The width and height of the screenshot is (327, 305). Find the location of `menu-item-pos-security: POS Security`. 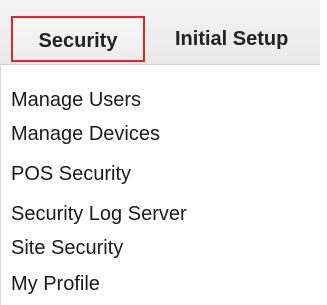

menu-item-pos-security: POS Security is located at coordinates (71, 174).